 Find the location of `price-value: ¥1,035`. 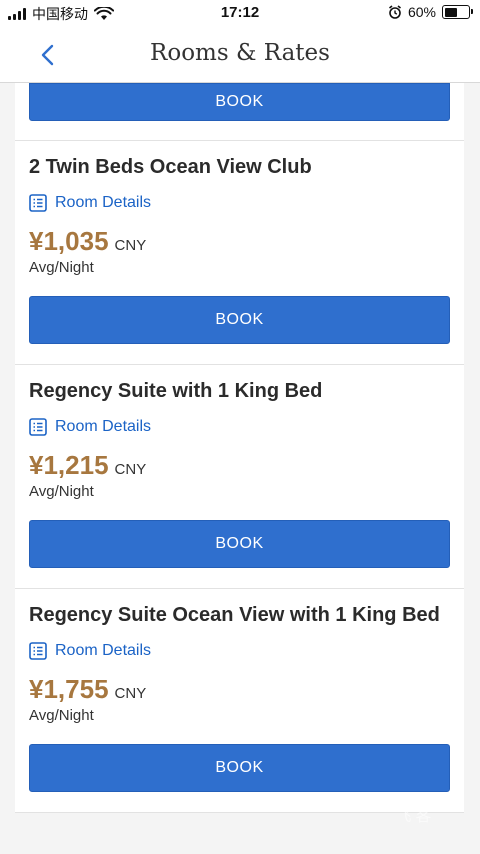

price-value: ¥1,035 is located at coordinates (69, 241).